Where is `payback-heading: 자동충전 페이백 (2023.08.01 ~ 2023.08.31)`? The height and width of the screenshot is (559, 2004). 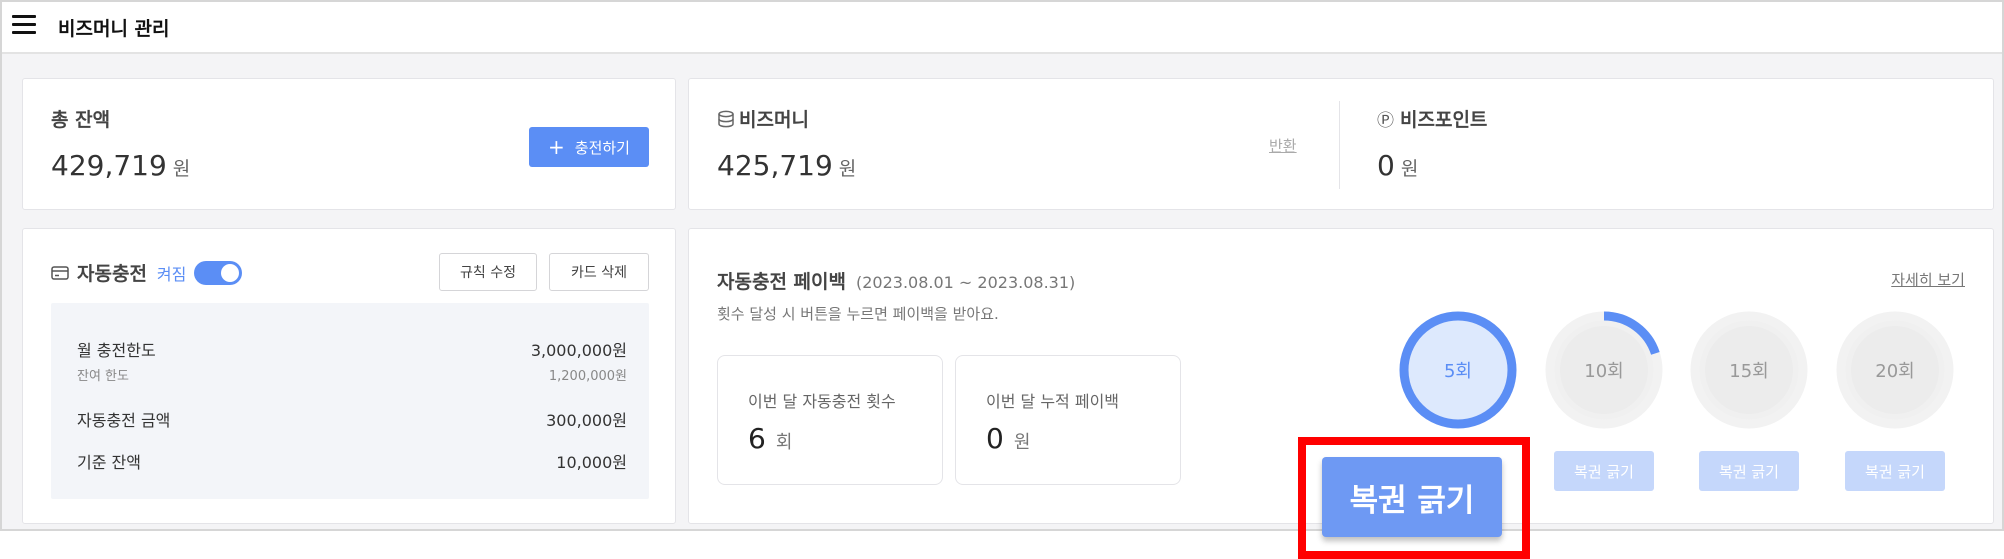 payback-heading: 자동충전 페이백 (2023.08.01 ~ 2023.08.31) is located at coordinates (896, 282).